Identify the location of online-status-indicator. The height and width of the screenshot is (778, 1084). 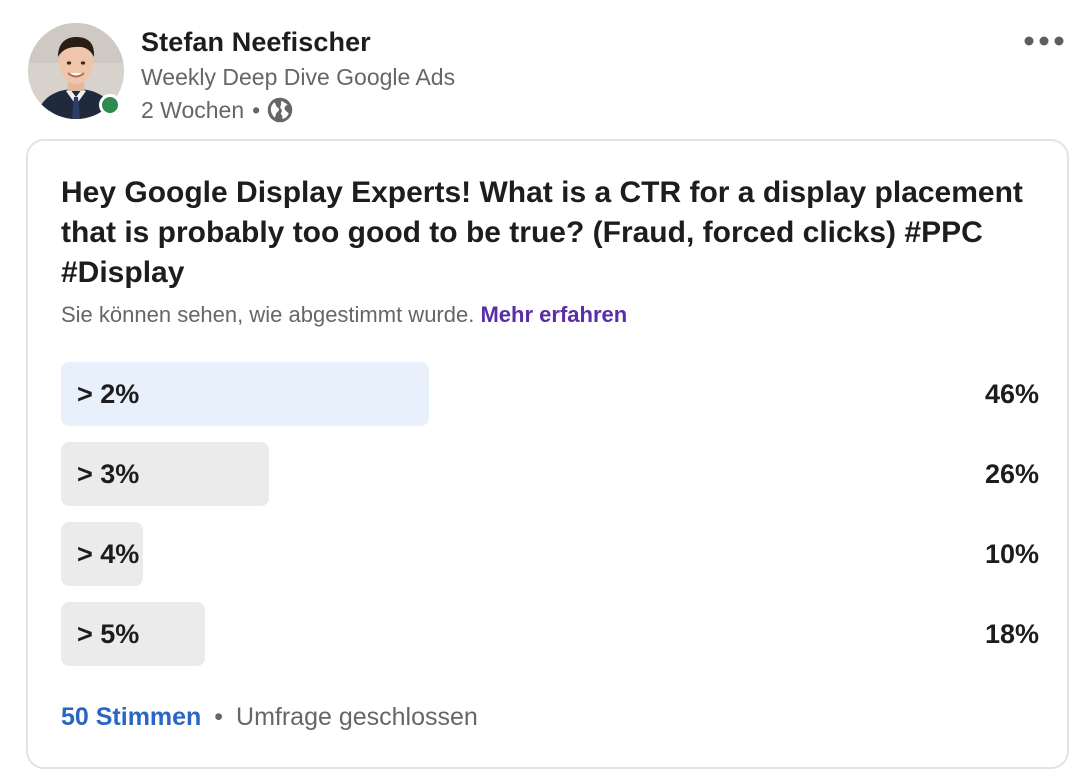
(110, 105).